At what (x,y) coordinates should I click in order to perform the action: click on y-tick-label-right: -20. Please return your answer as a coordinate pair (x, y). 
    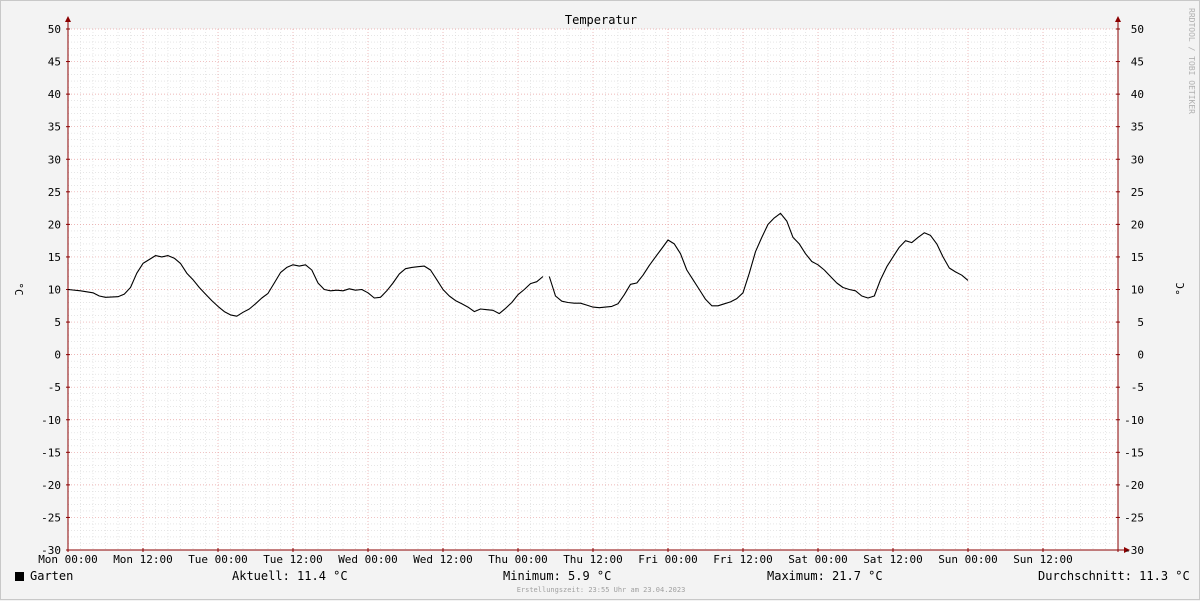
    Looking at the image, I should click on (1134, 485).